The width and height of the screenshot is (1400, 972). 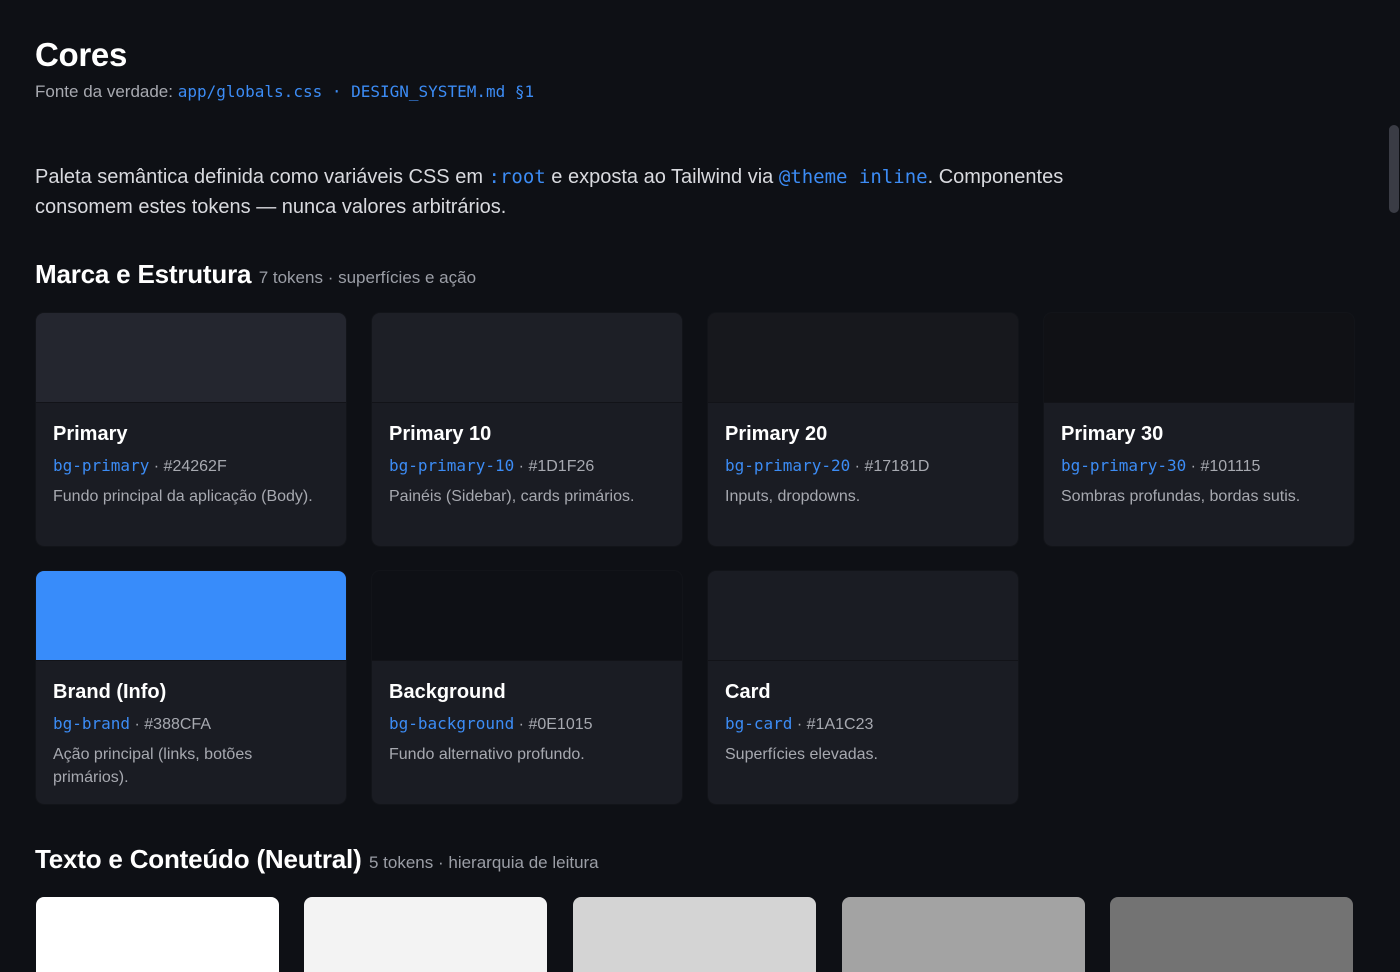 What do you see at coordinates (801, 754) in the screenshot?
I see `swatch-description: Superfícies elevadas.` at bounding box center [801, 754].